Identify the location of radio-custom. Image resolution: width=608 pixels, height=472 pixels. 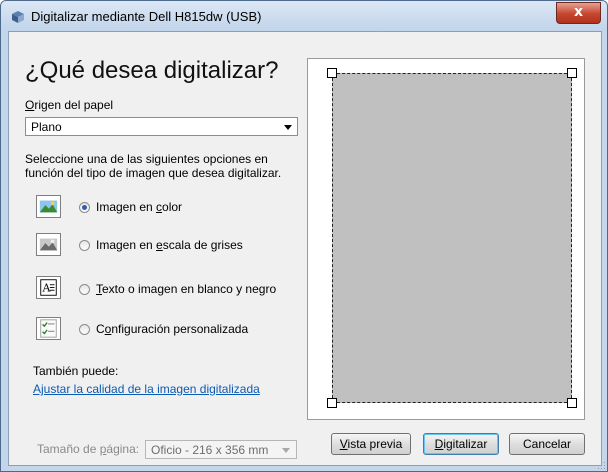
(84, 329).